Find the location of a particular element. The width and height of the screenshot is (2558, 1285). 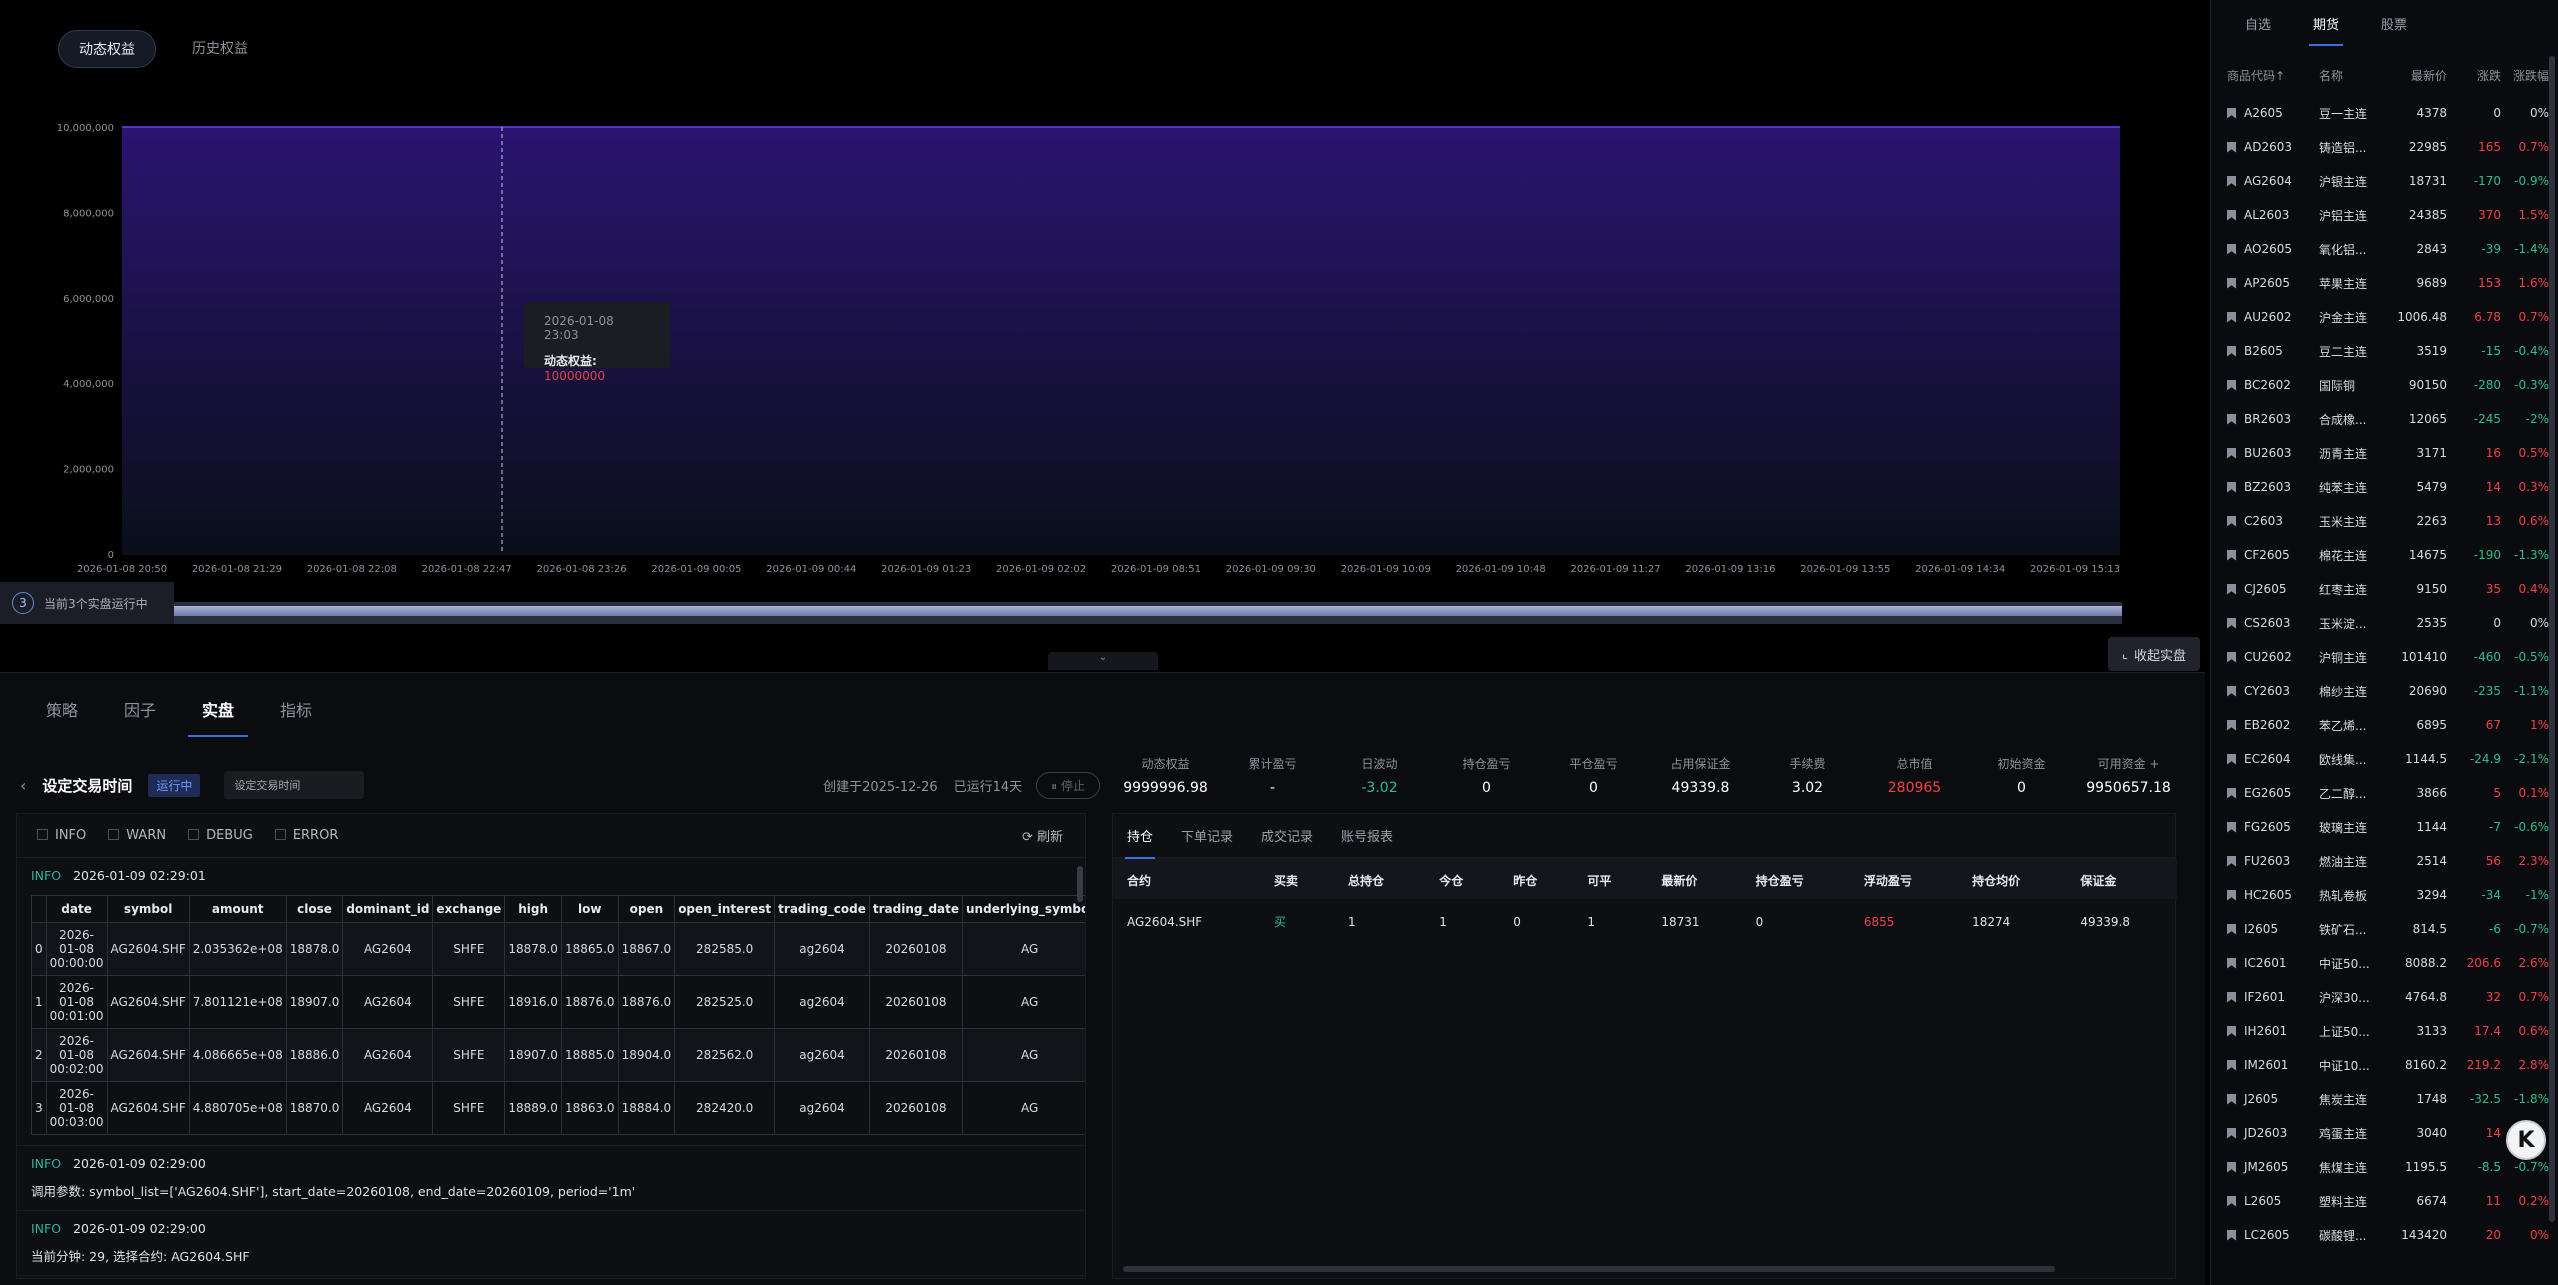

tab-watchlist: 自选 is located at coordinates (2258, 23).